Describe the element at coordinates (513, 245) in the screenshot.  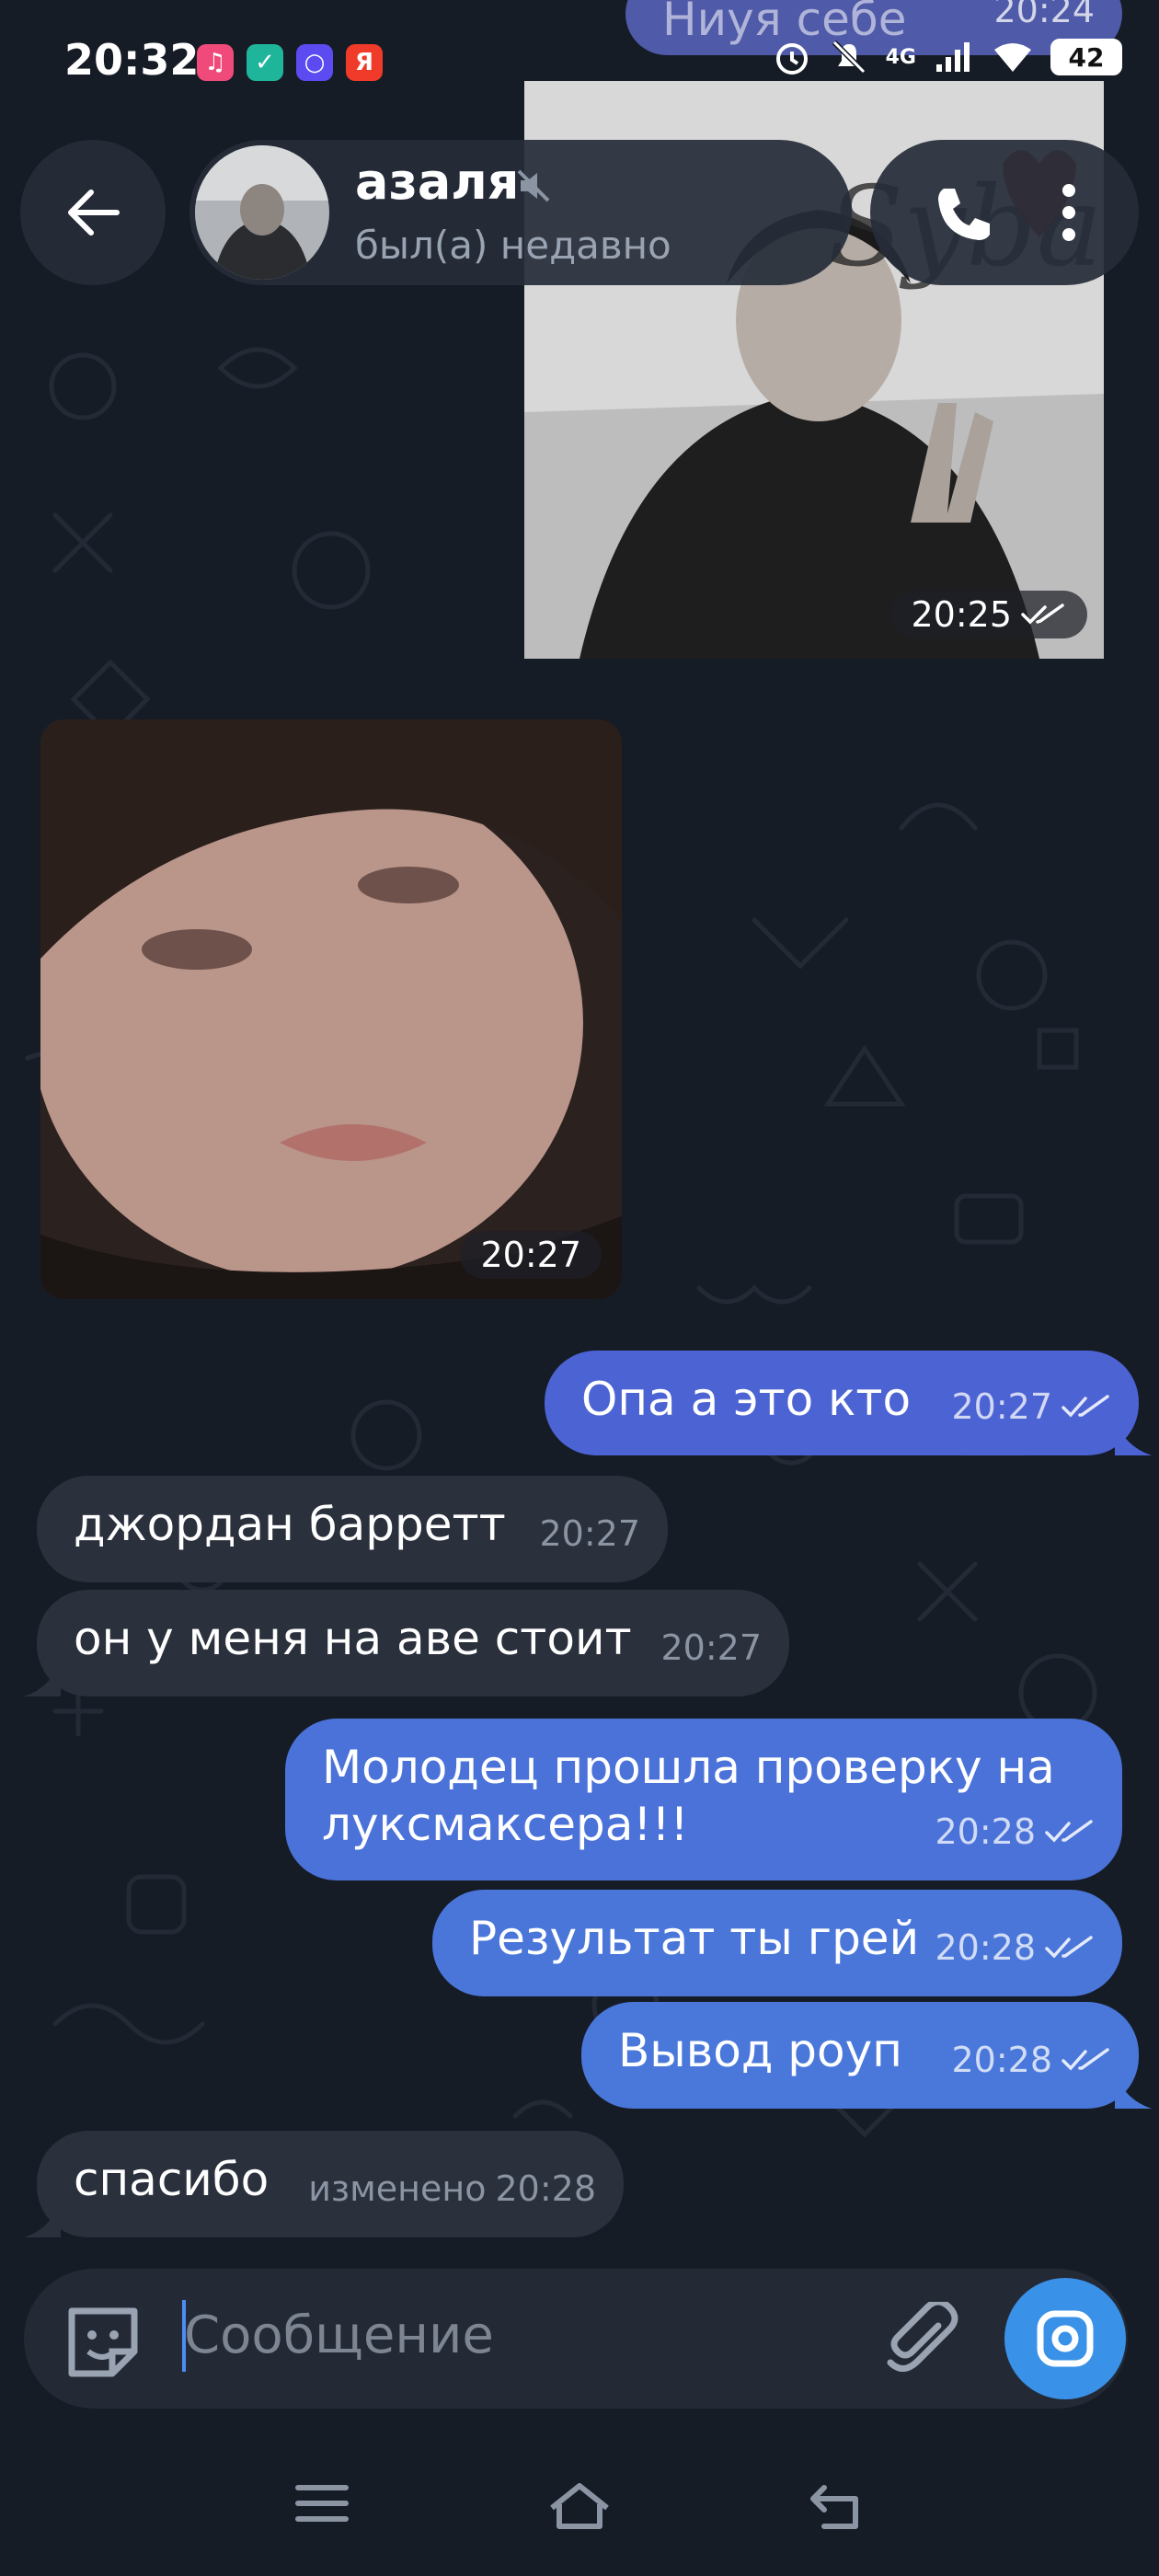
I see `chat-last-seen: был(а) недавно` at that location.